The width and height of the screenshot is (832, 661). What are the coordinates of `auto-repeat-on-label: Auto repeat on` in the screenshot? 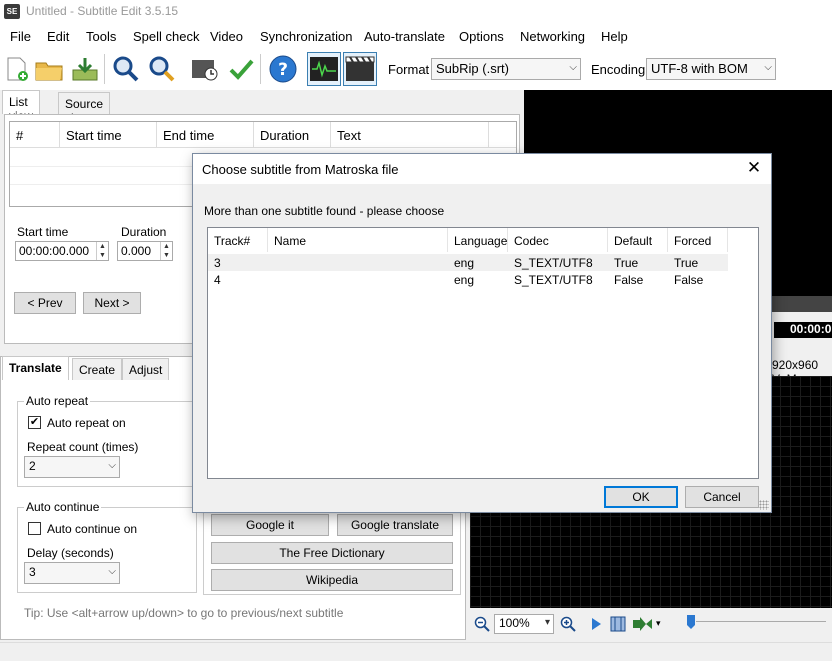 It's located at (86, 423).